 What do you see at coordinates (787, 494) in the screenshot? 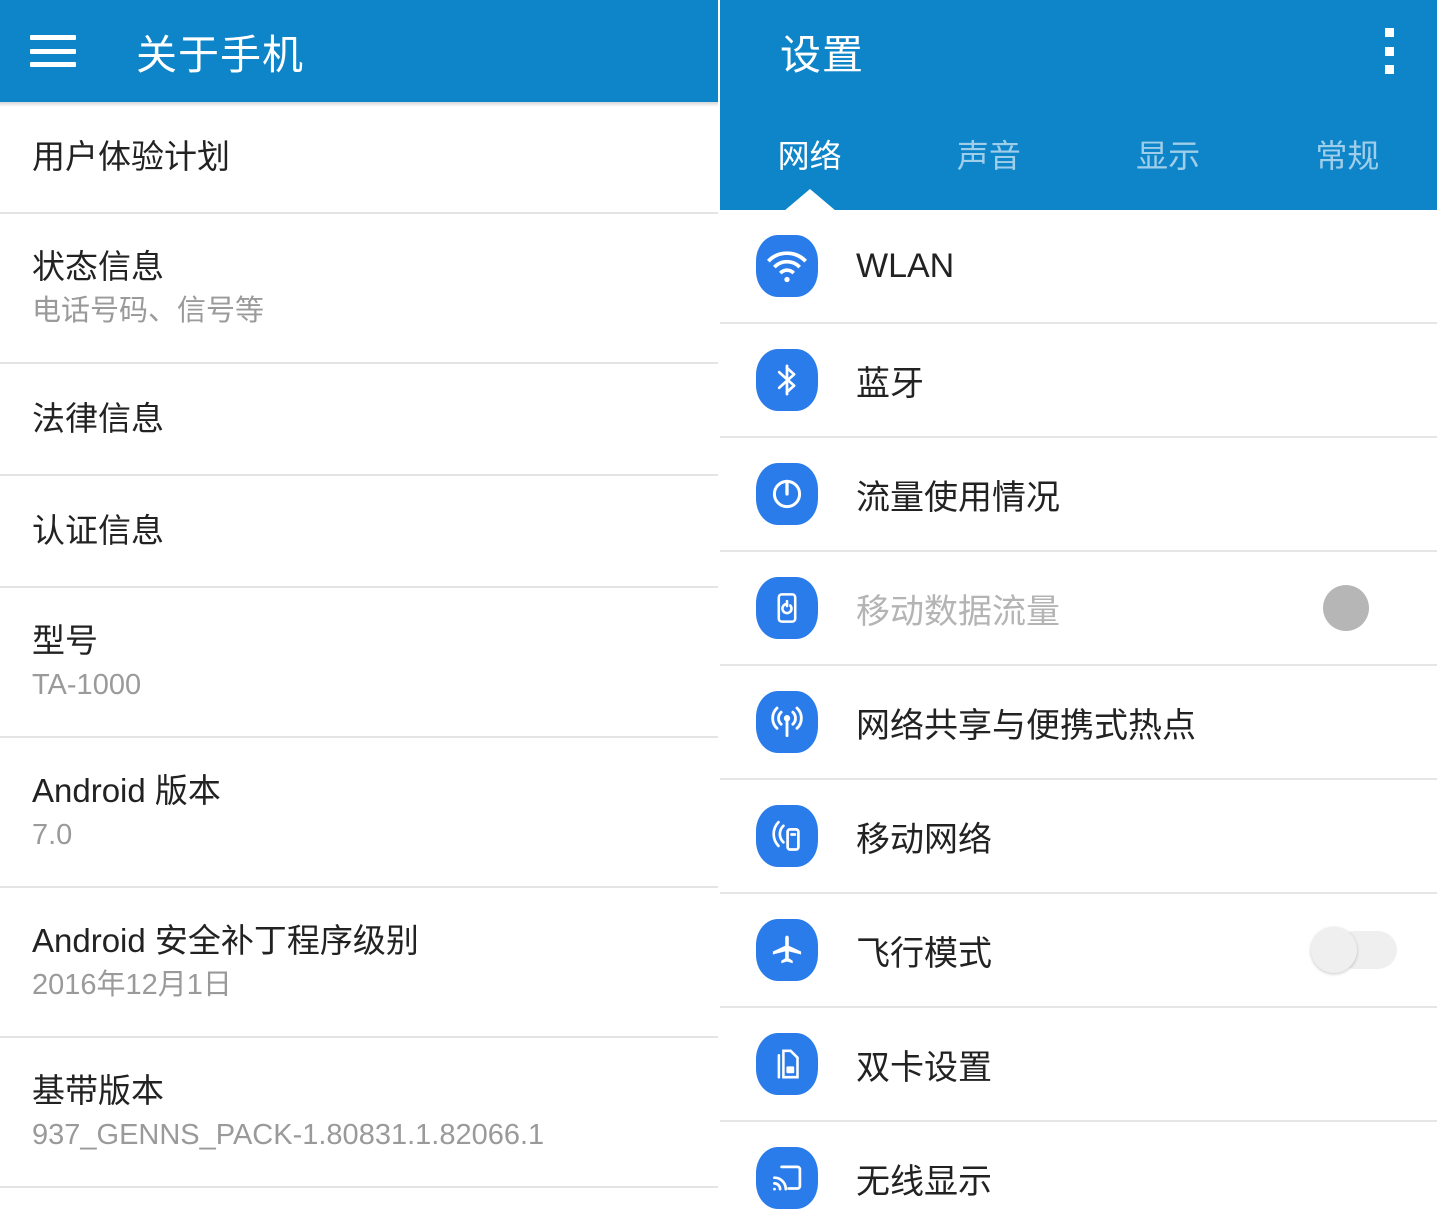
I see `data-usage-icon` at bounding box center [787, 494].